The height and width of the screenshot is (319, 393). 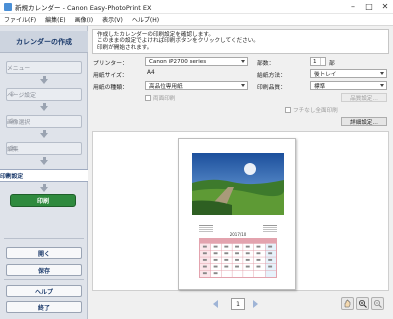 What do you see at coordinates (164, 99) in the screenshot?
I see `duplex-label: 両面印刷` at bounding box center [164, 99].